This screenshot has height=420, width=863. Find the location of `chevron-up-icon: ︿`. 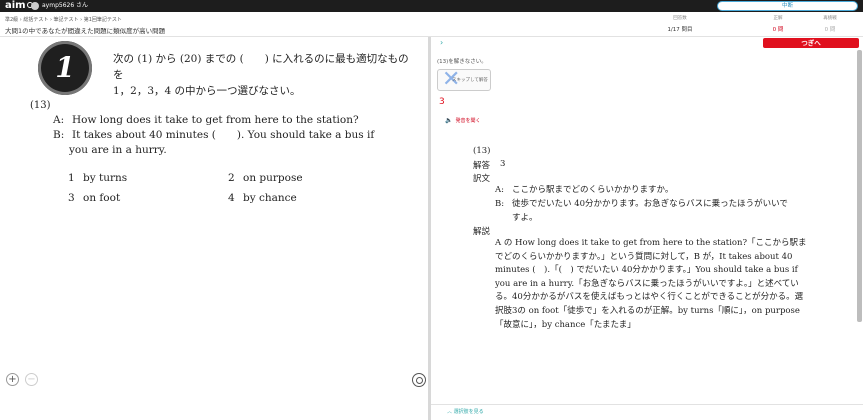

chevron-up-icon: ︿ is located at coordinates (450, 412).